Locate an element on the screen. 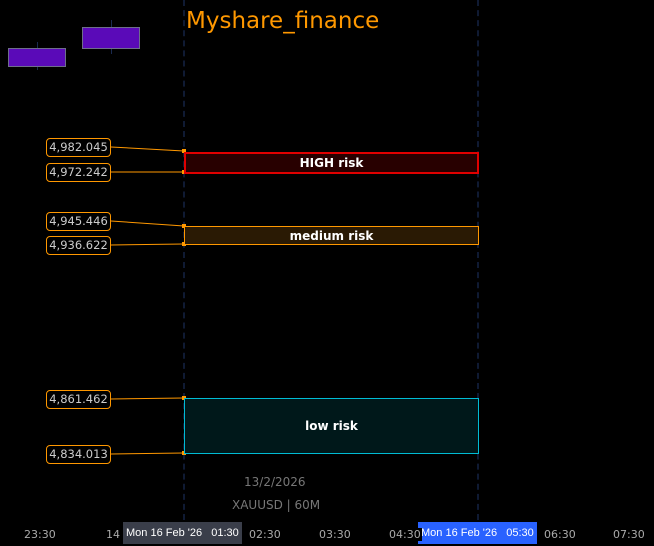 The height and width of the screenshot is (546, 654). date-caption: 13/2/2026 is located at coordinates (275, 482).